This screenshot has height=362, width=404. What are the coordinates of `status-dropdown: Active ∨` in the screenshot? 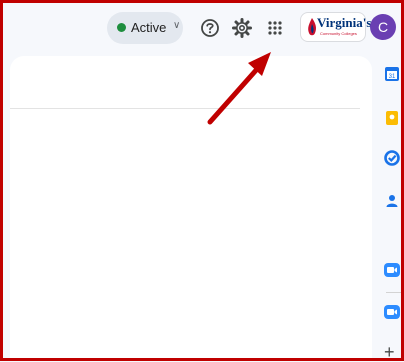 It's located at (145, 28).